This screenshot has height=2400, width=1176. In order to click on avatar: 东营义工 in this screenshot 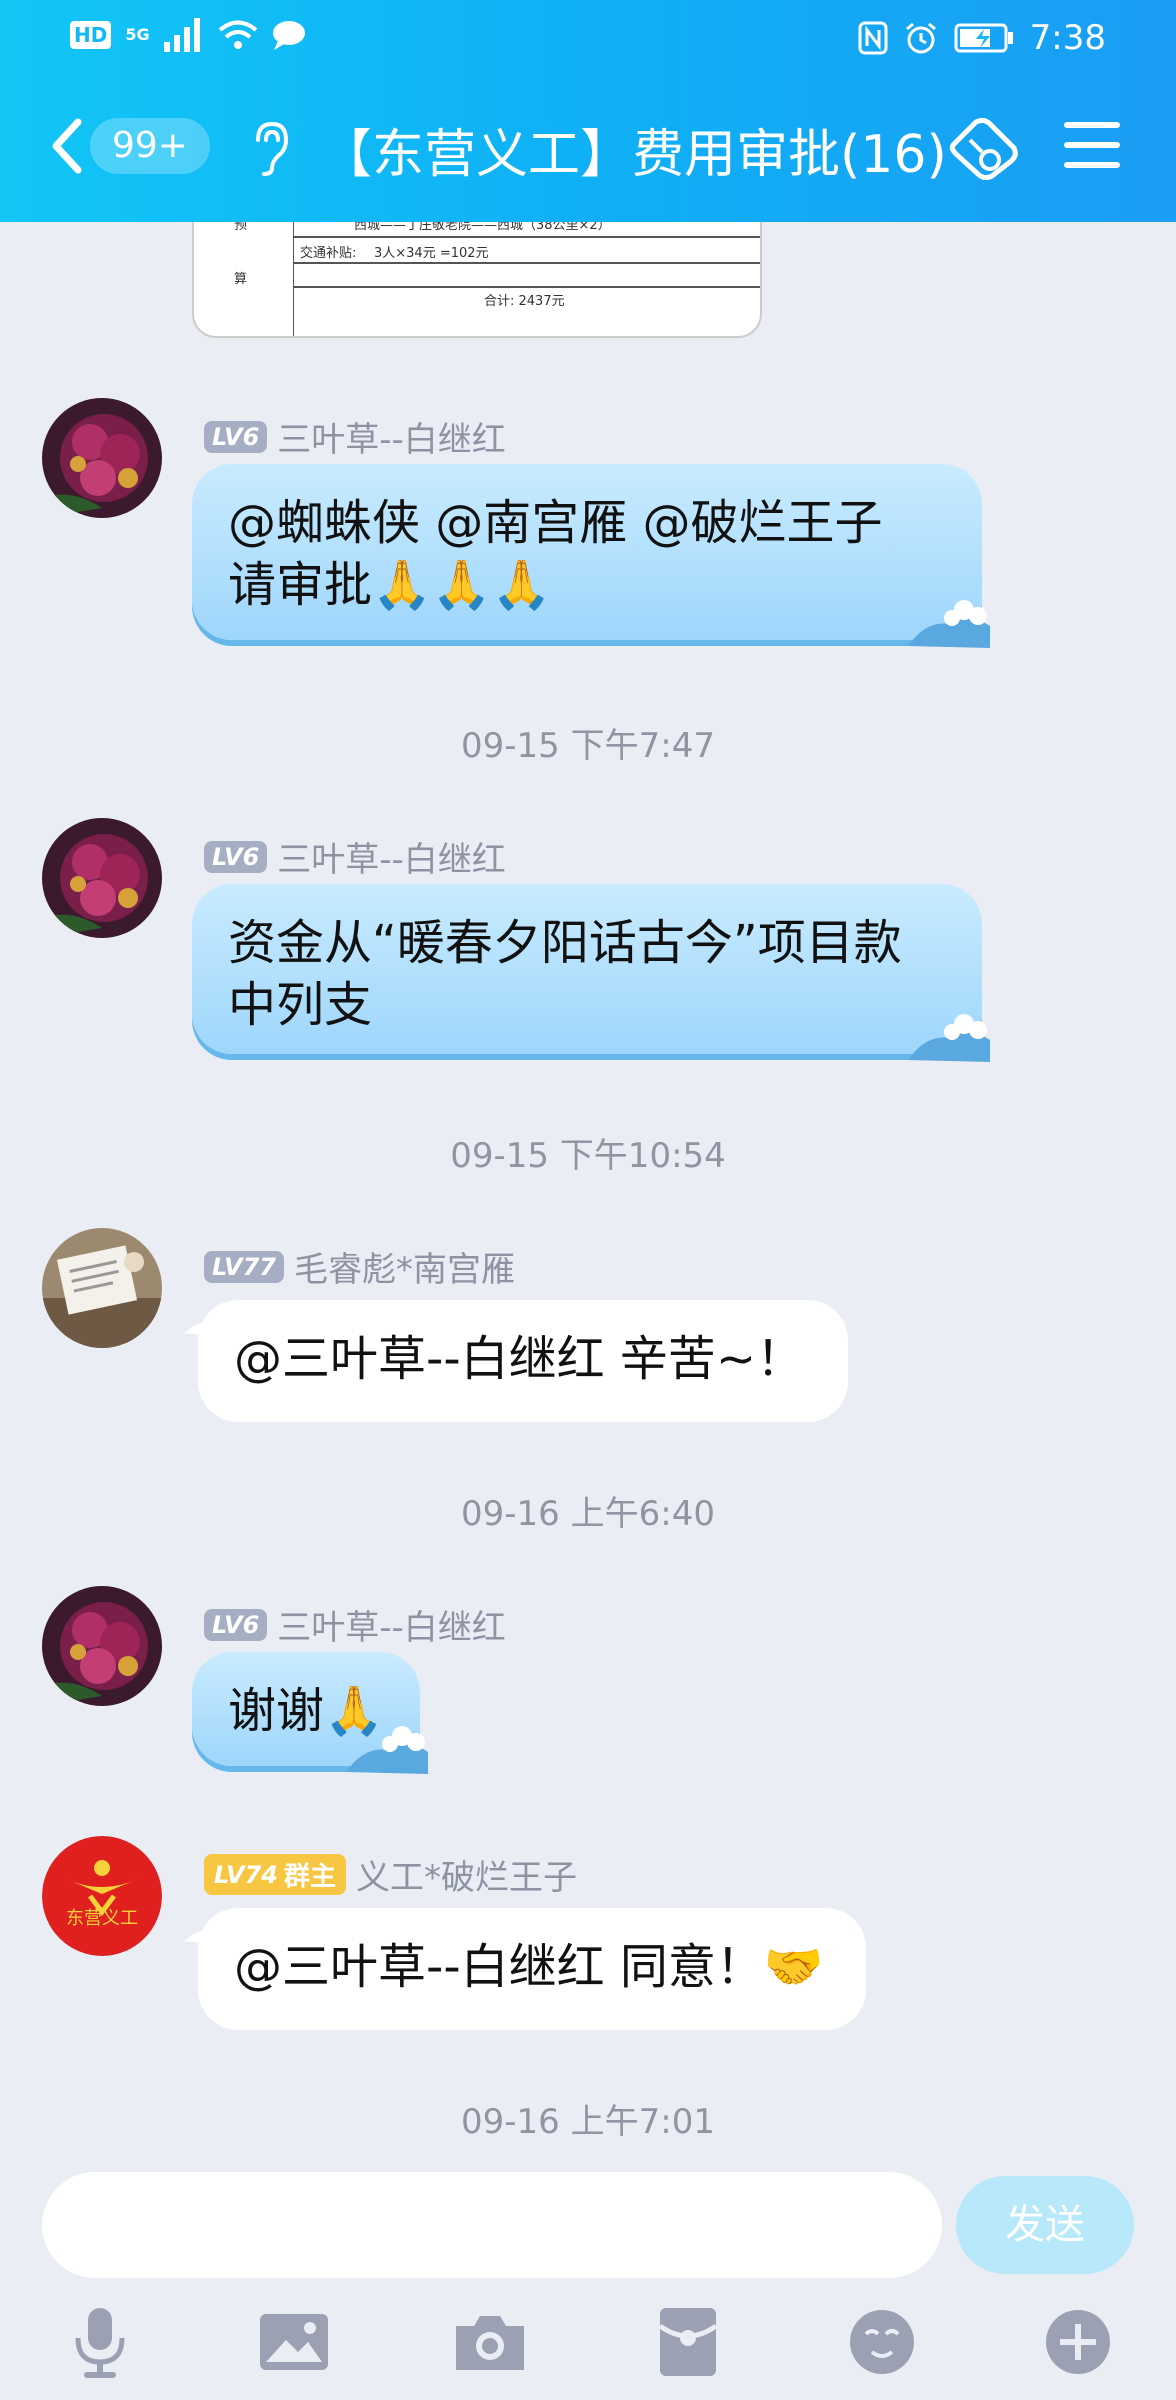, I will do `click(102, 1896)`.